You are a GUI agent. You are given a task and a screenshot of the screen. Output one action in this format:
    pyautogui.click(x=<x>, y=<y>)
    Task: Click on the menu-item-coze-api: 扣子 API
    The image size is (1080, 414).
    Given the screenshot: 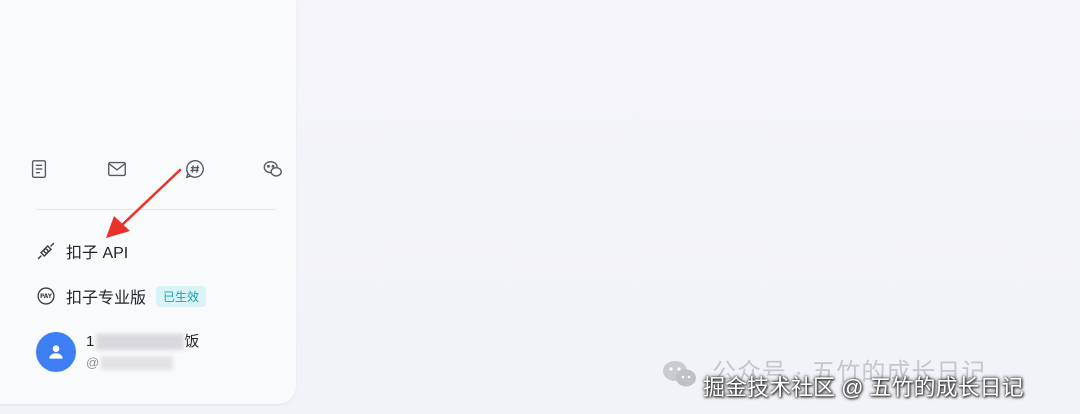 What is the action you would take?
    pyautogui.click(x=82, y=251)
    